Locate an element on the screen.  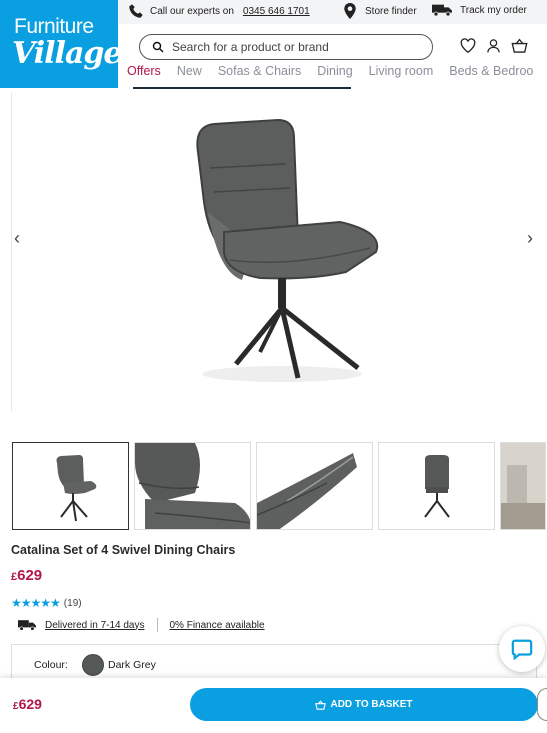
track-order-link: Track my order is located at coordinates (479, 10).